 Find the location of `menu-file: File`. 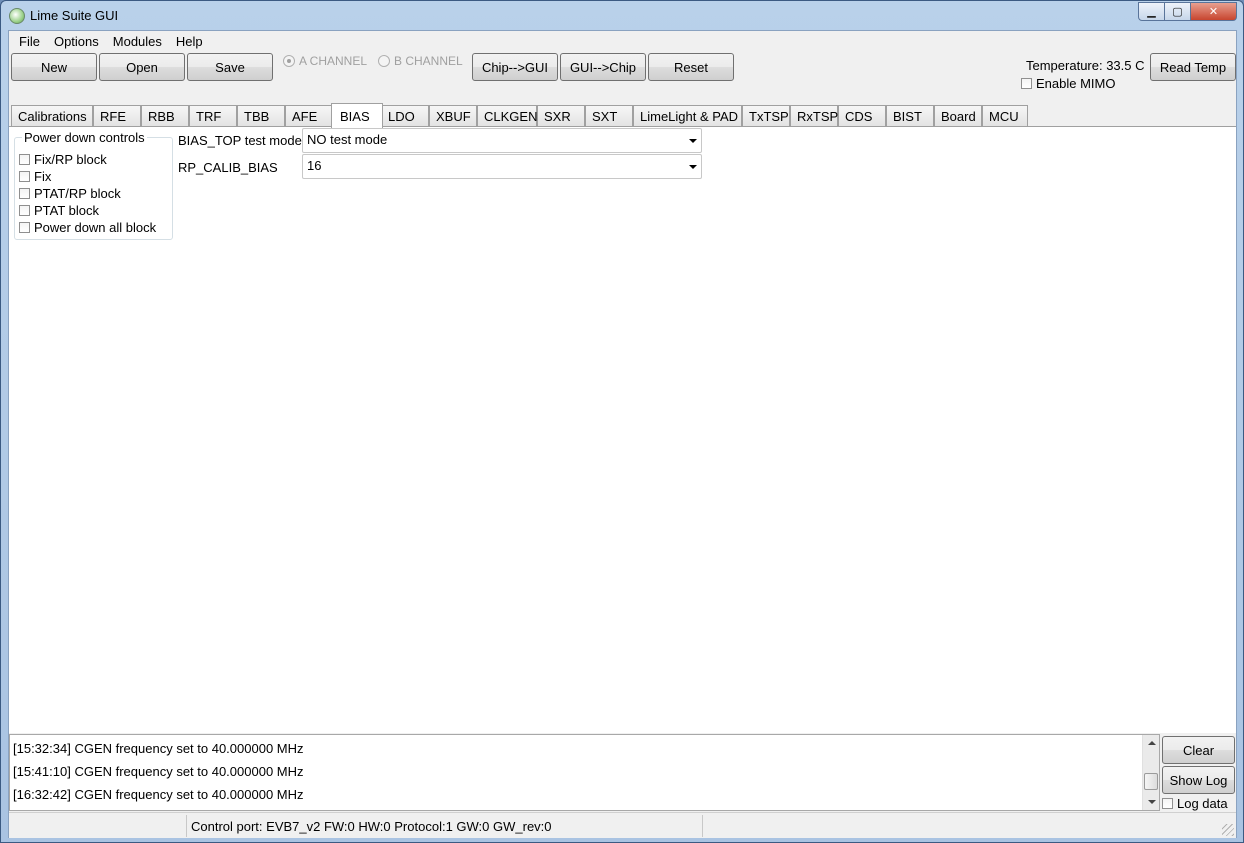

menu-file: File is located at coordinates (29, 41).